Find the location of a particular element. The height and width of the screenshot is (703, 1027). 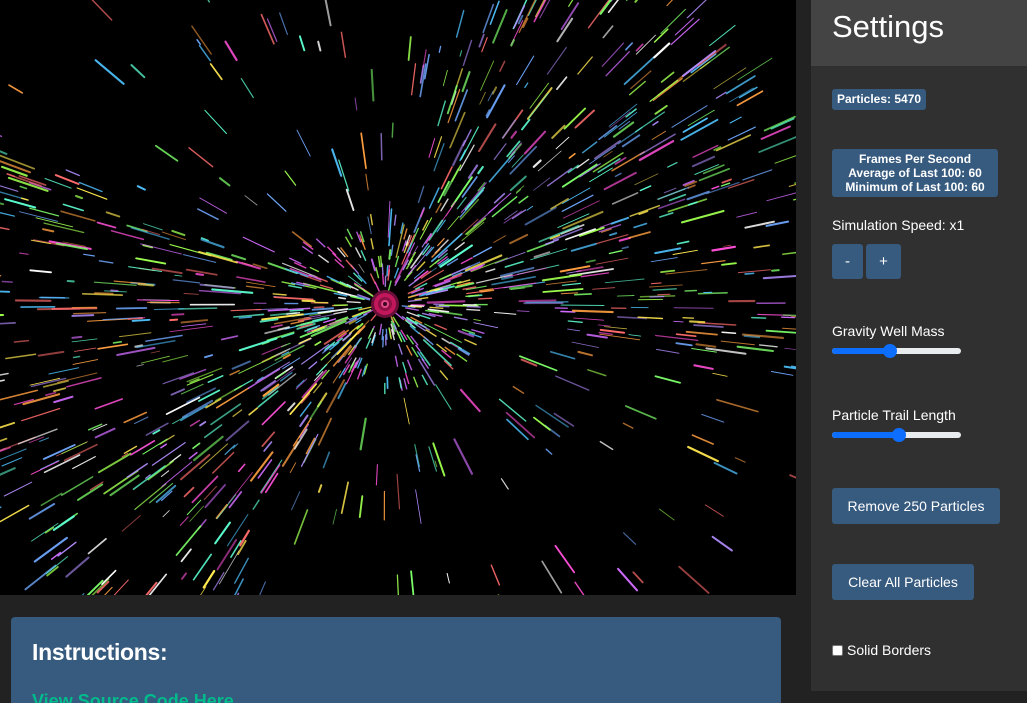

solid-borders-label: Solid Borders is located at coordinates (889, 650).